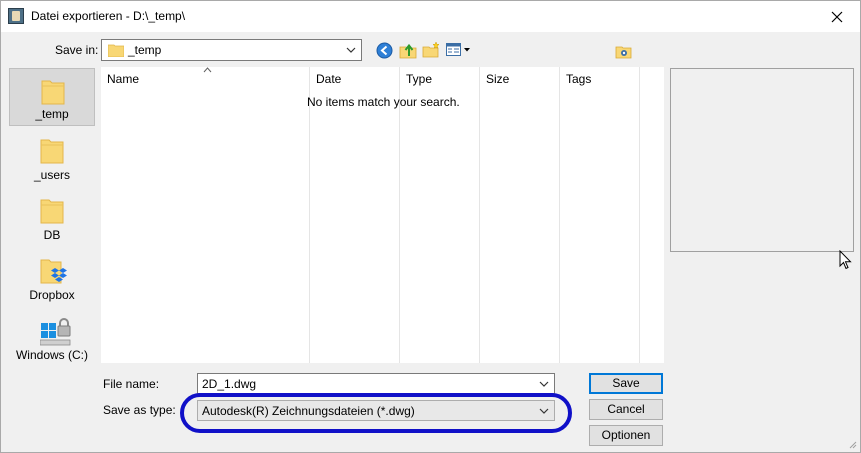  Describe the element at coordinates (600, 215) in the screenshot. I see `column-tags: Tags` at that location.